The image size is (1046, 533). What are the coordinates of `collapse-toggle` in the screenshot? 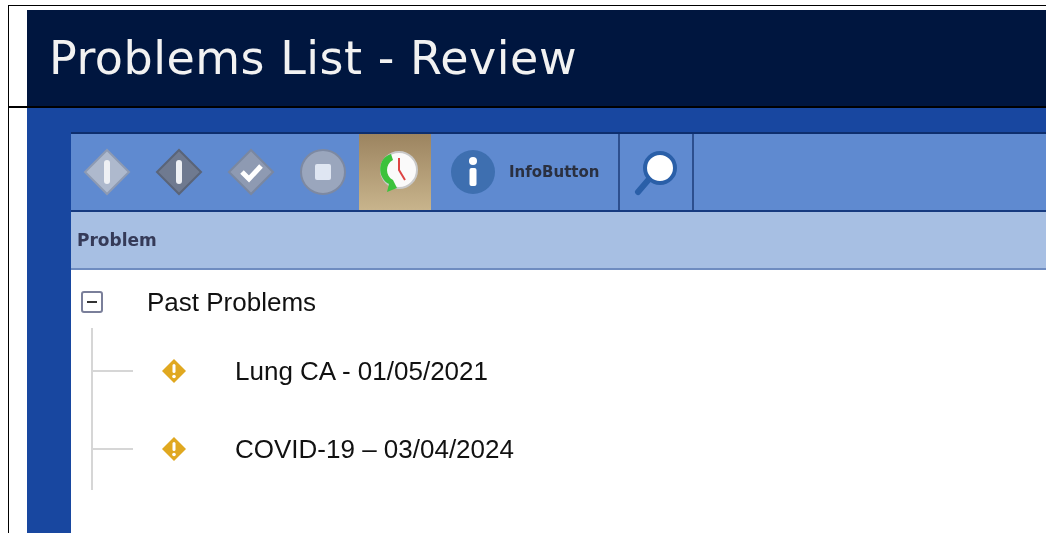 It's located at (92, 302).